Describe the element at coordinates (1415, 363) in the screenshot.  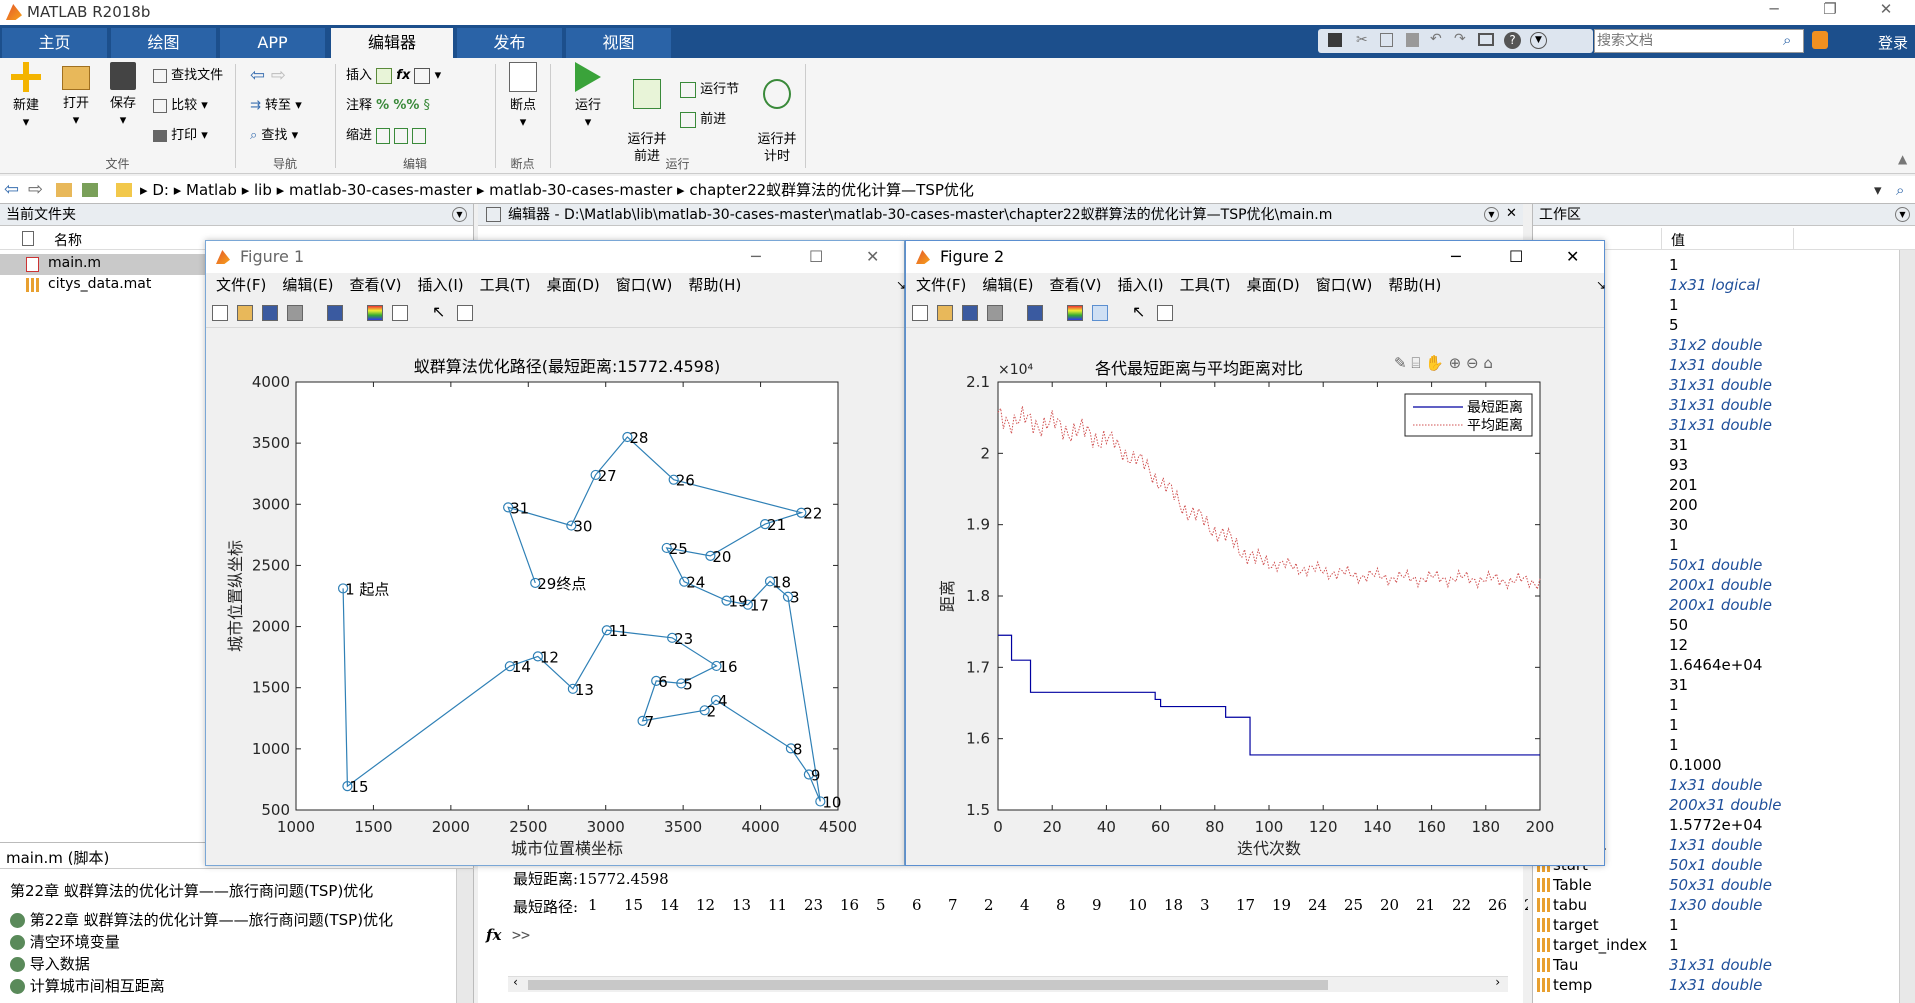
I see `data-tips-icon: ⌸` at that location.